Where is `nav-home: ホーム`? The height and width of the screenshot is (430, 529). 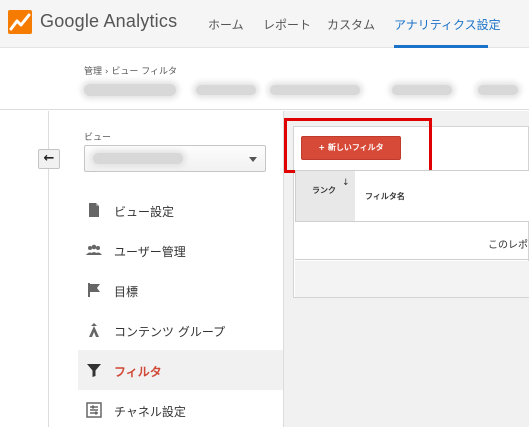 nav-home: ホーム is located at coordinates (226, 24).